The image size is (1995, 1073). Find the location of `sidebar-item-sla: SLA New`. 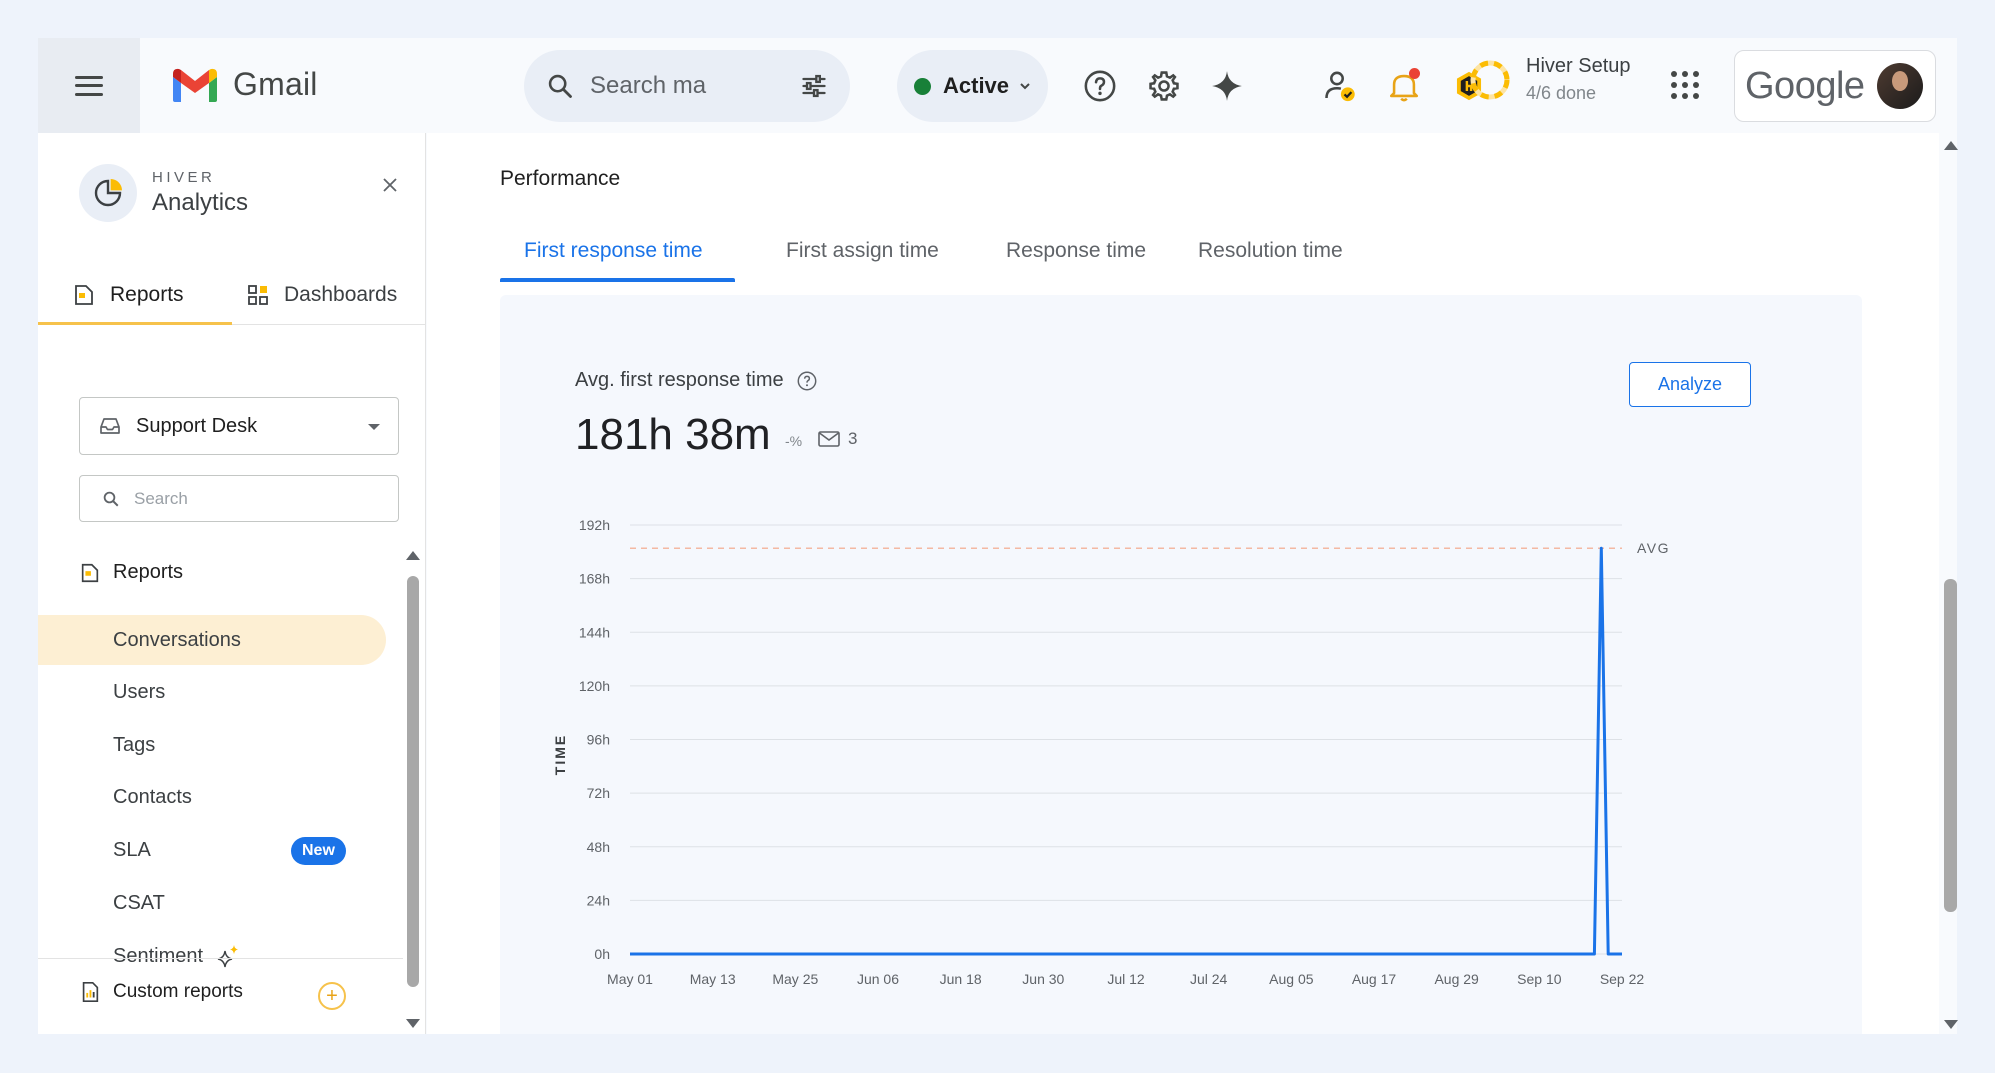

sidebar-item-sla: SLA New is located at coordinates (212, 850).